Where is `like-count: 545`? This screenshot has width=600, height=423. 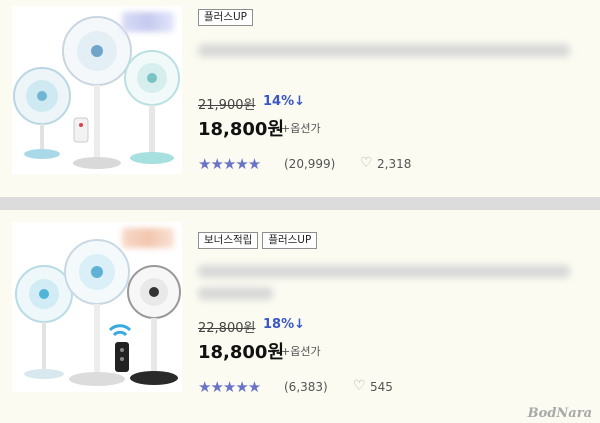 like-count: 545 is located at coordinates (381, 387).